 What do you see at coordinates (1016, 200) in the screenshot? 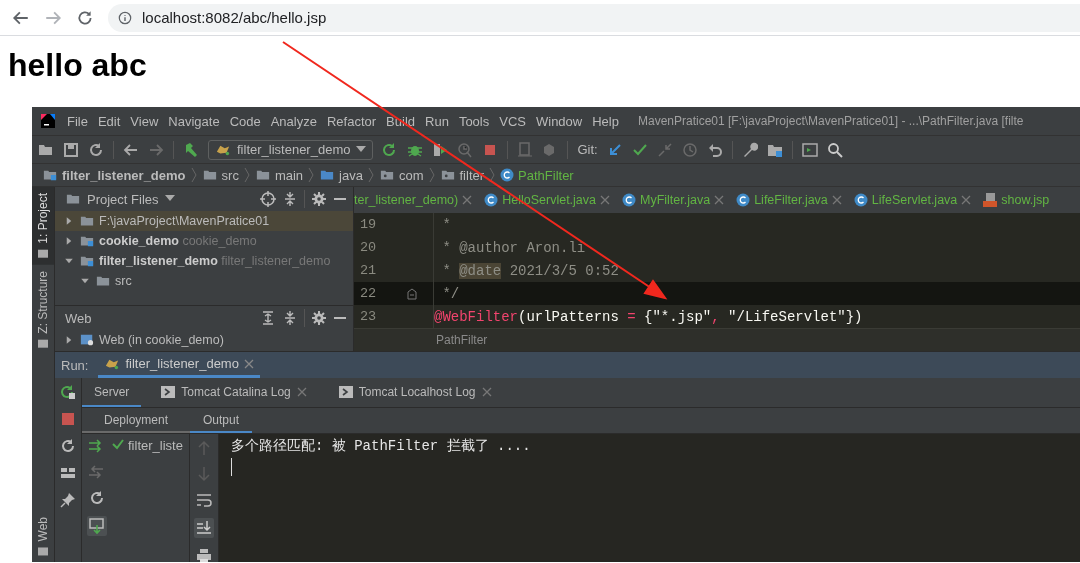
I see `editor-tab: show.jsp` at bounding box center [1016, 200].